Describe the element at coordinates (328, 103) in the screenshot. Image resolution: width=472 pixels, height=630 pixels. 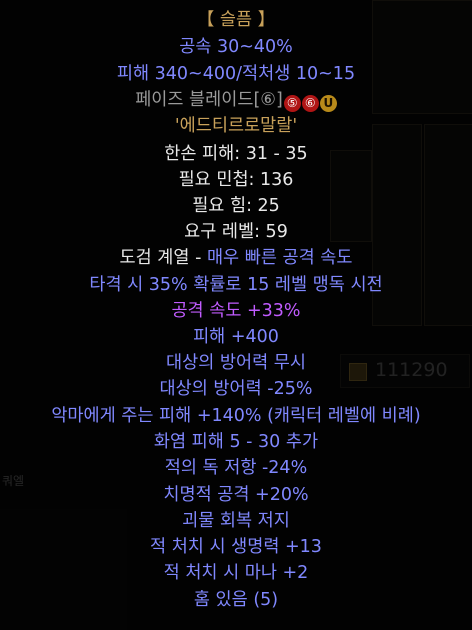
I see `unique-tag-icon: U` at that location.